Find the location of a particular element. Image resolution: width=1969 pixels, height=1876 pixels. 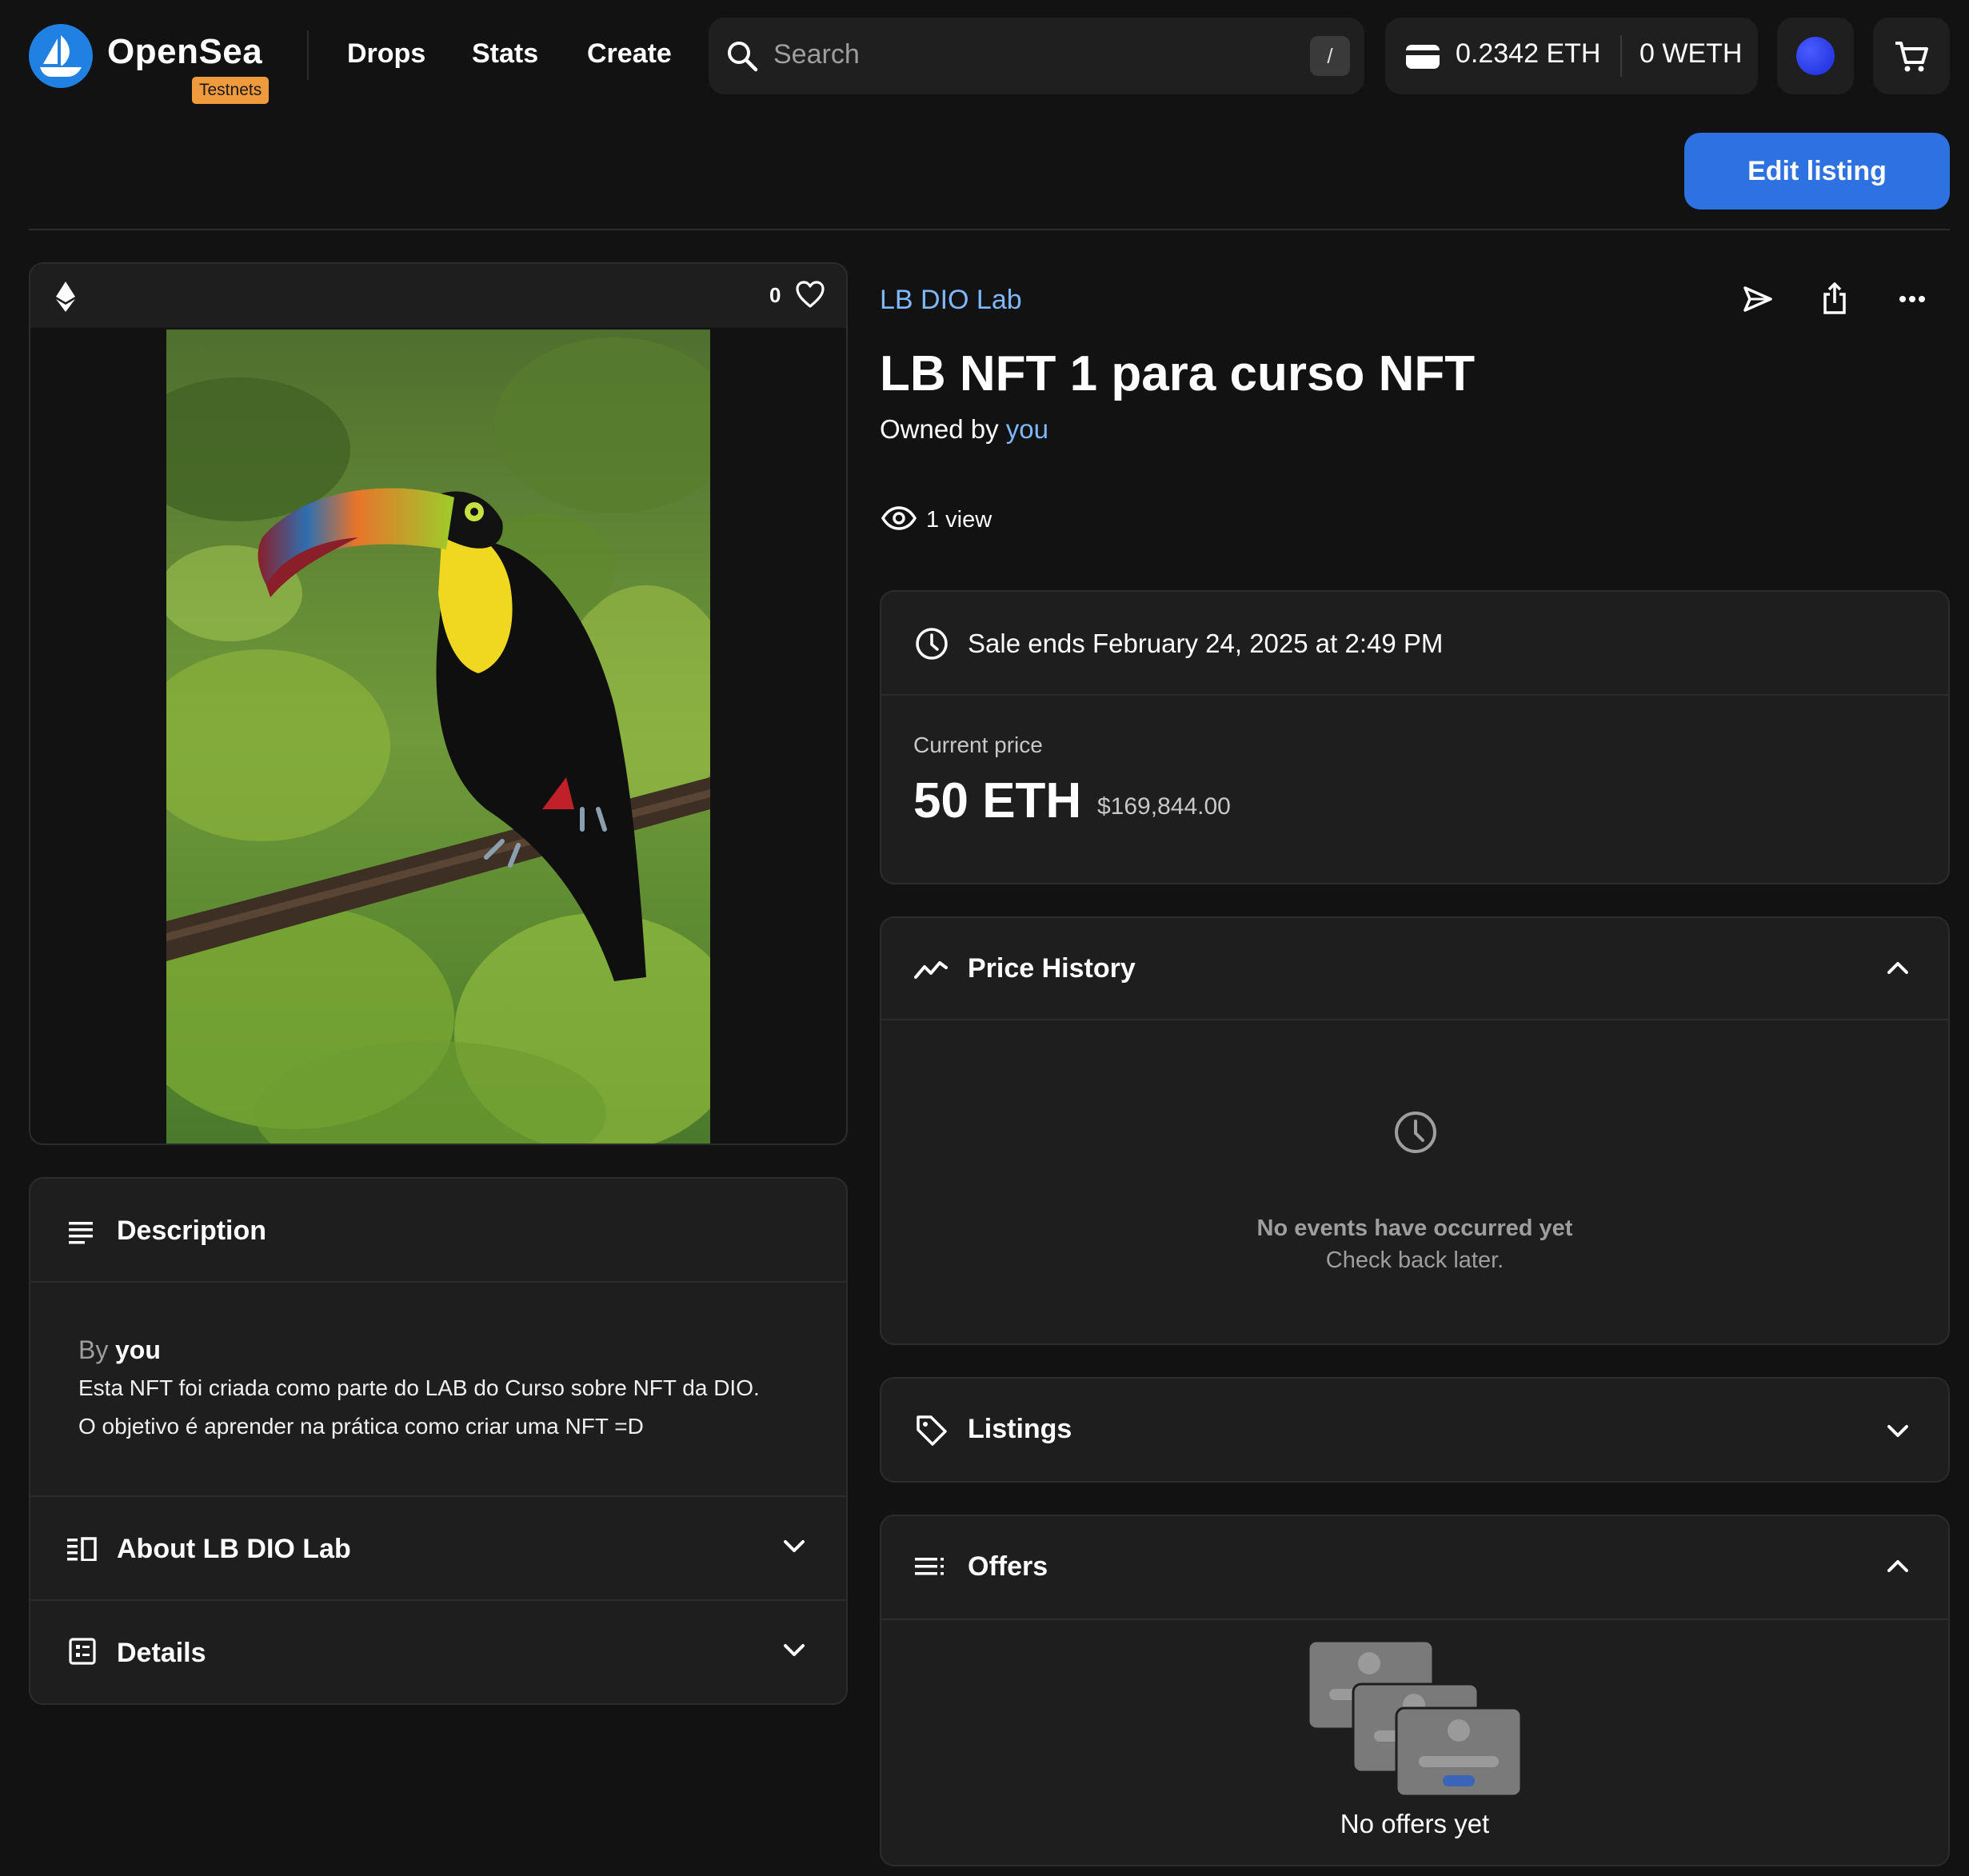

price-eth: 50 ETH is located at coordinates (997, 800).